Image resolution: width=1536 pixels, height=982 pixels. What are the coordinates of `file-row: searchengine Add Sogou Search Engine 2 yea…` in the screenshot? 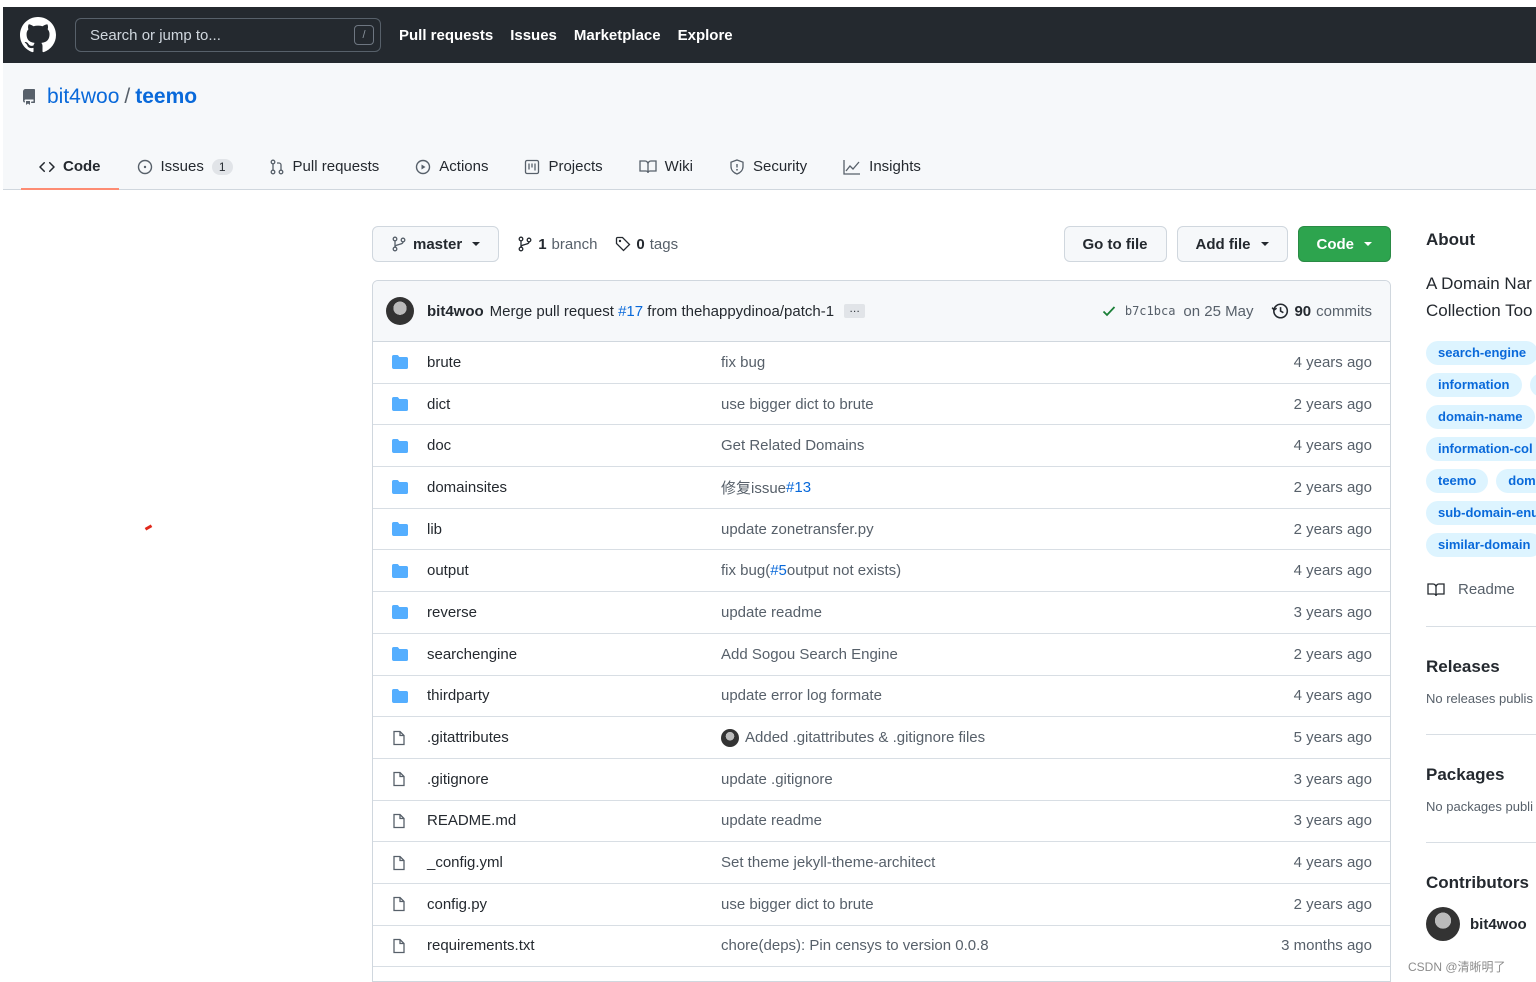 It's located at (881, 655).